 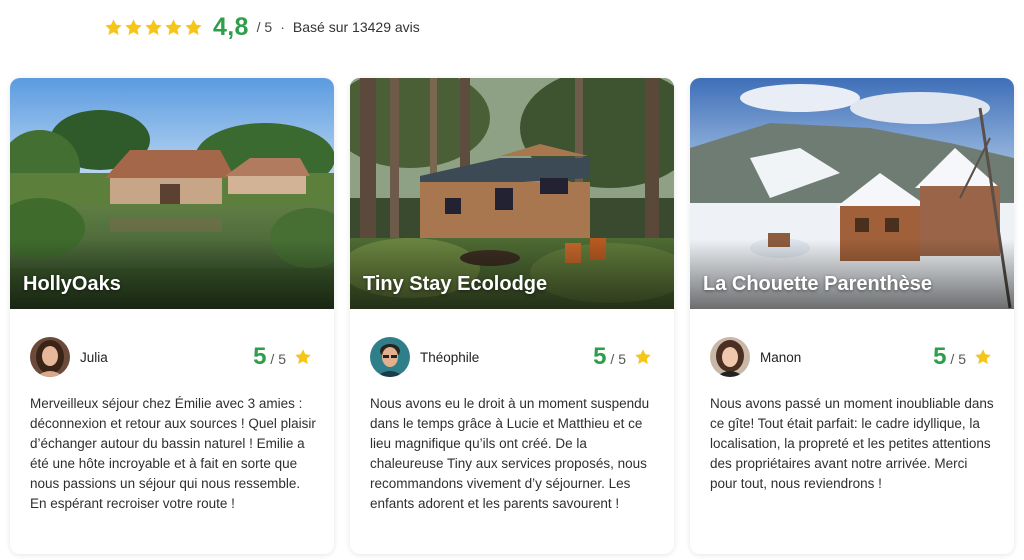 What do you see at coordinates (781, 357) in the screenshot?
I see `reviewer-name: Manon` at bounding box center [781, 357].